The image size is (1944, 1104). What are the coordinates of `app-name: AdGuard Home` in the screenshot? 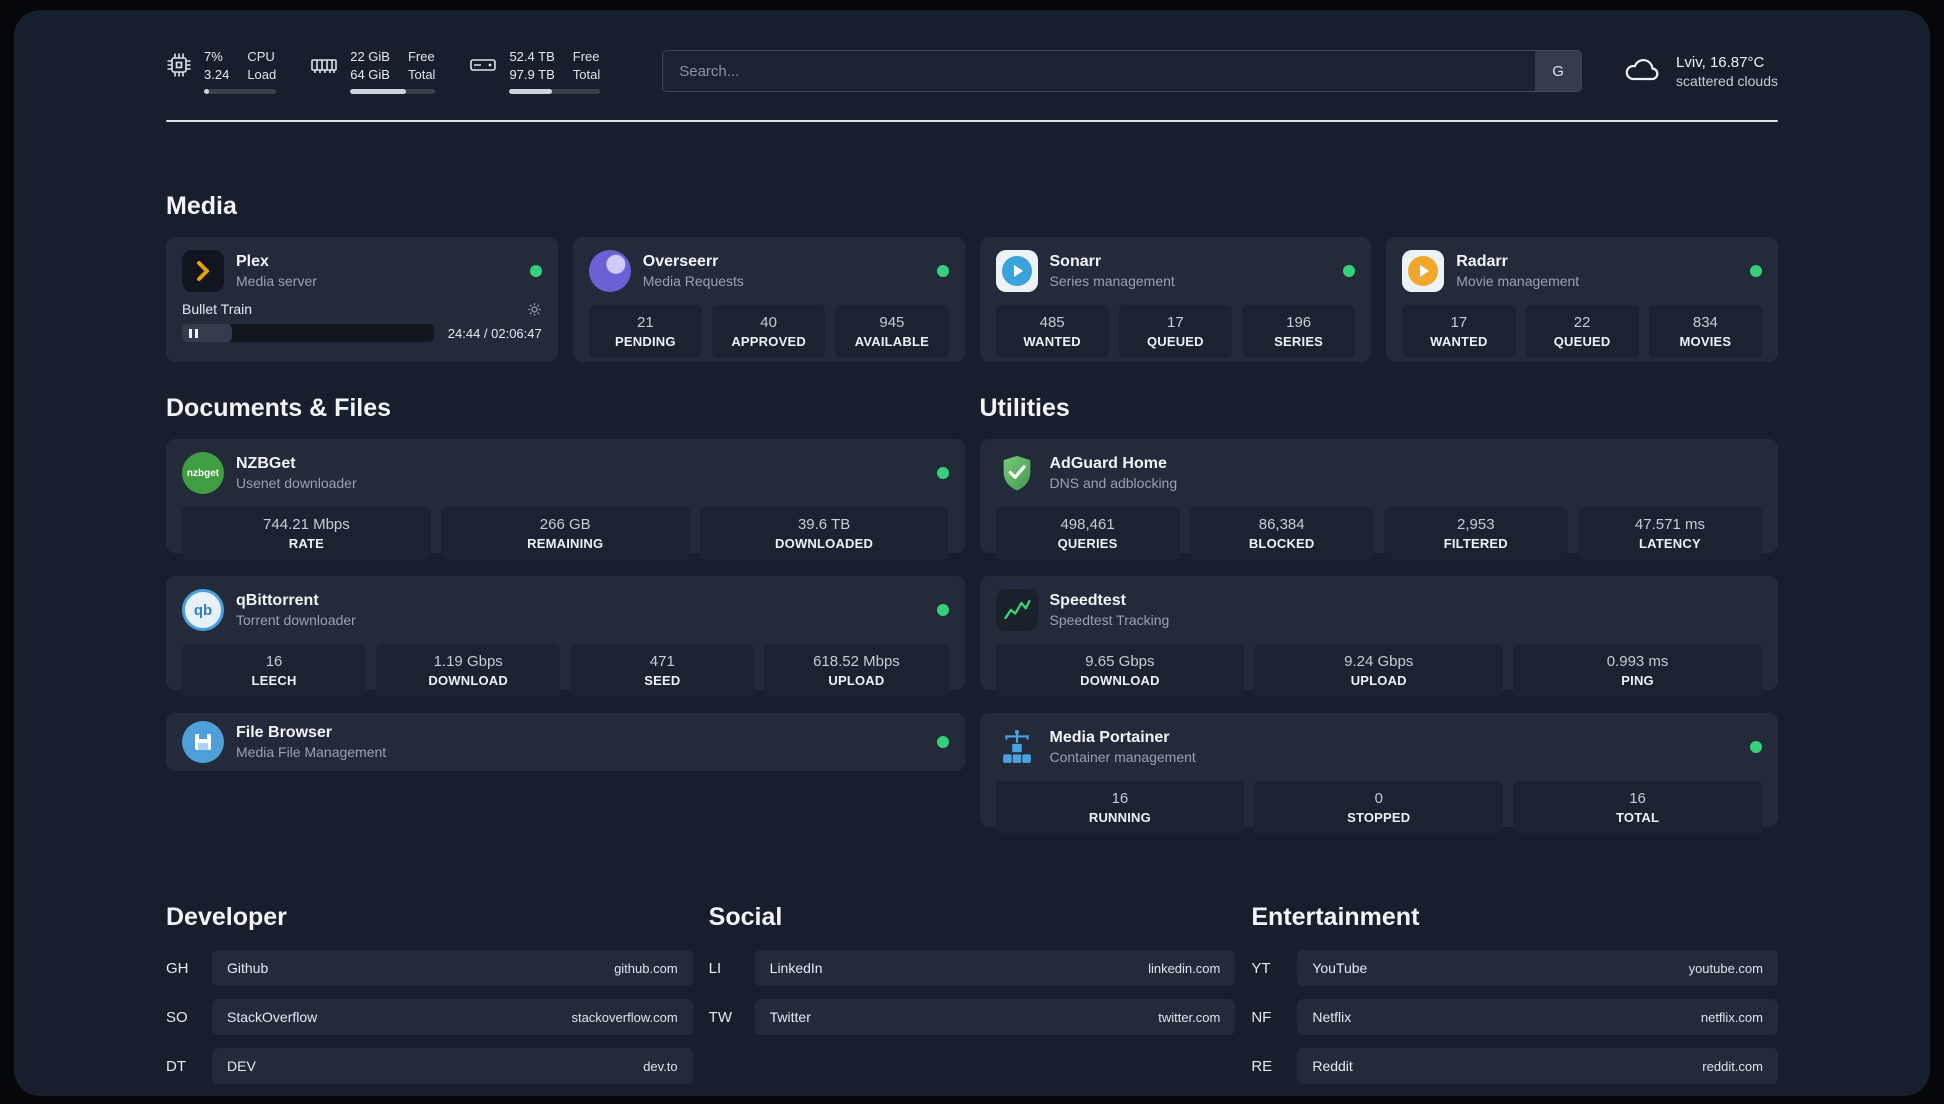 It's located at (1108, 464).